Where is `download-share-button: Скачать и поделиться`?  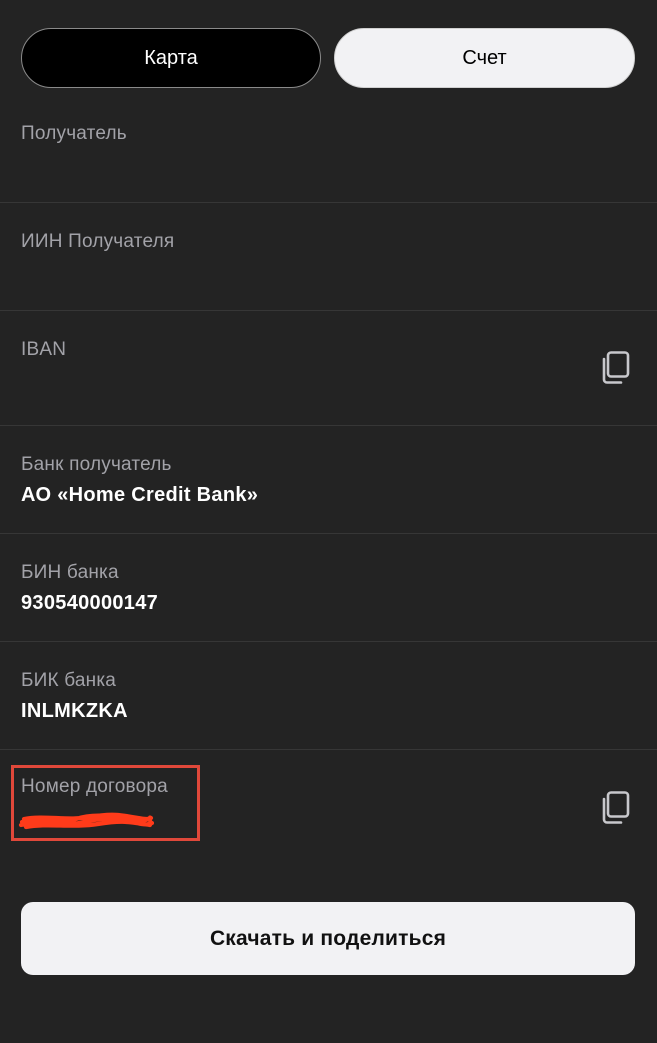
download-share-button: Скачать и поделиться is located at coordinates (328, 938).